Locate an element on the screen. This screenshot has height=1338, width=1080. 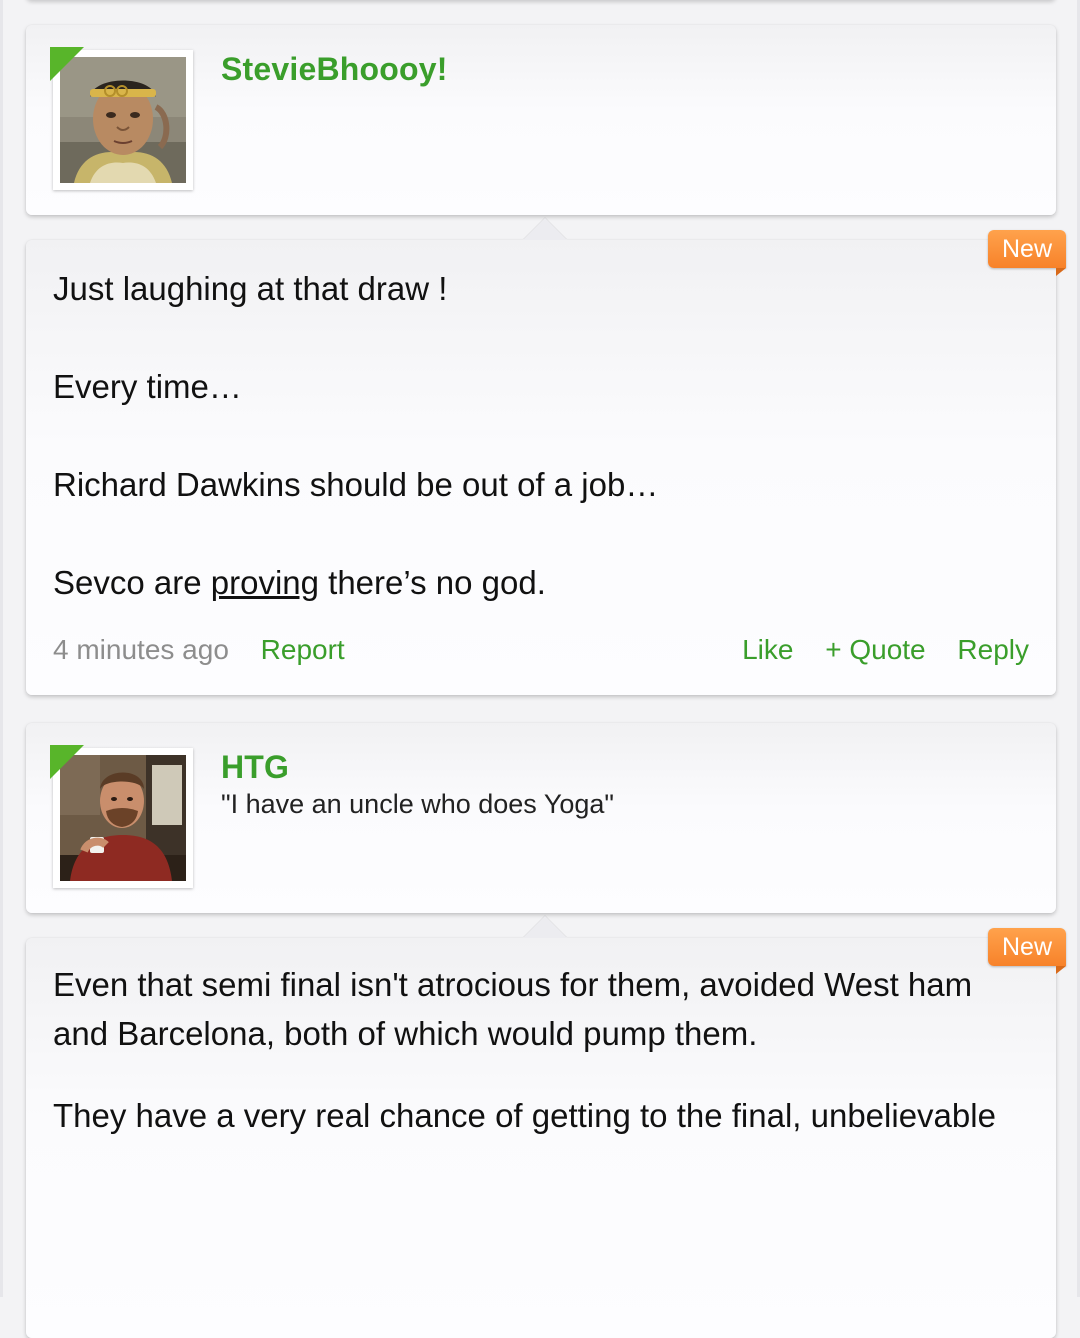
post-timestamp: 4 minutes ago is located at coordinates (141, 649).